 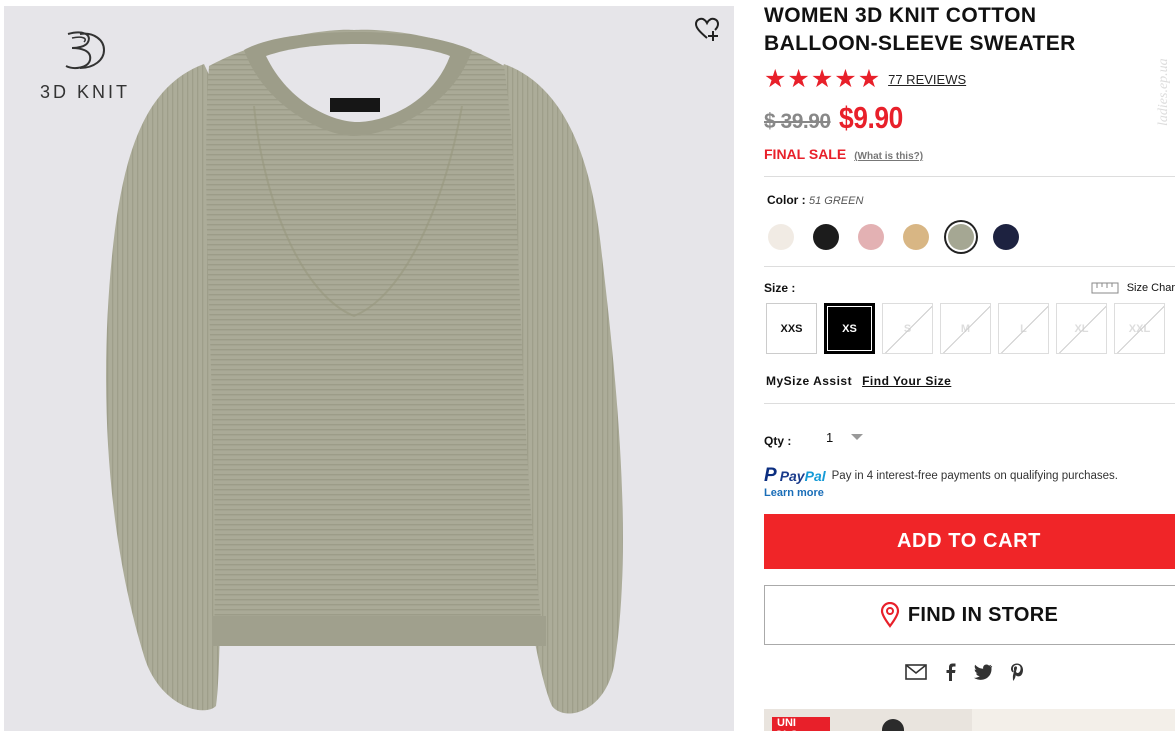 I want to click on size-option-xxs: XXS, so click(x=791, y=328).